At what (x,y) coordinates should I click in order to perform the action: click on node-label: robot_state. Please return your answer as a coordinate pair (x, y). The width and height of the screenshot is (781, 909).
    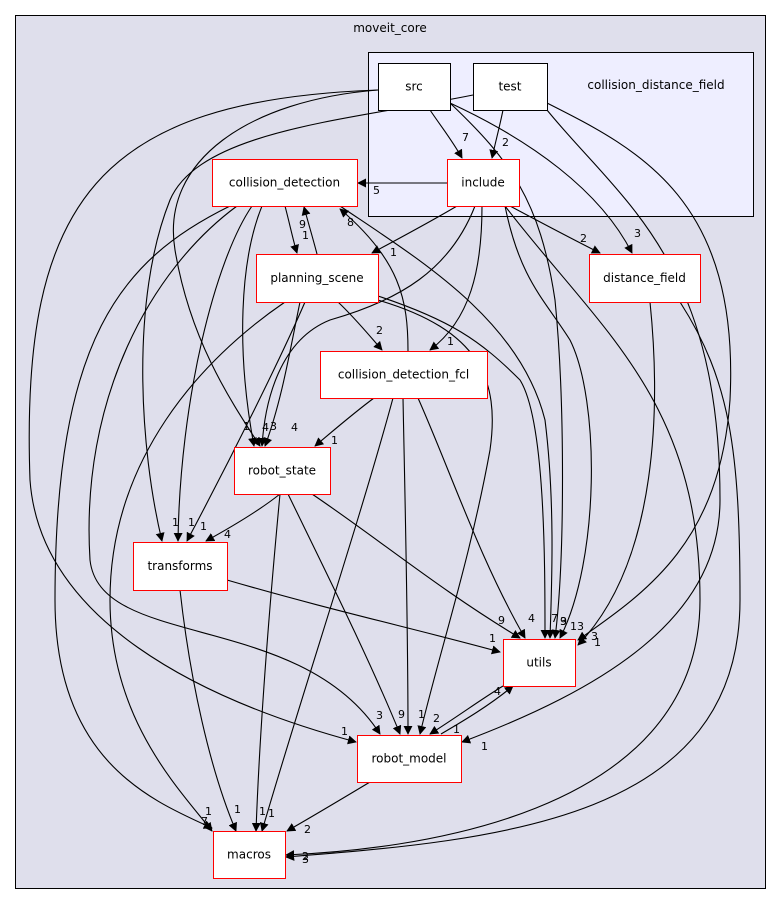
    Looking at the image, I should click on (282, 471).